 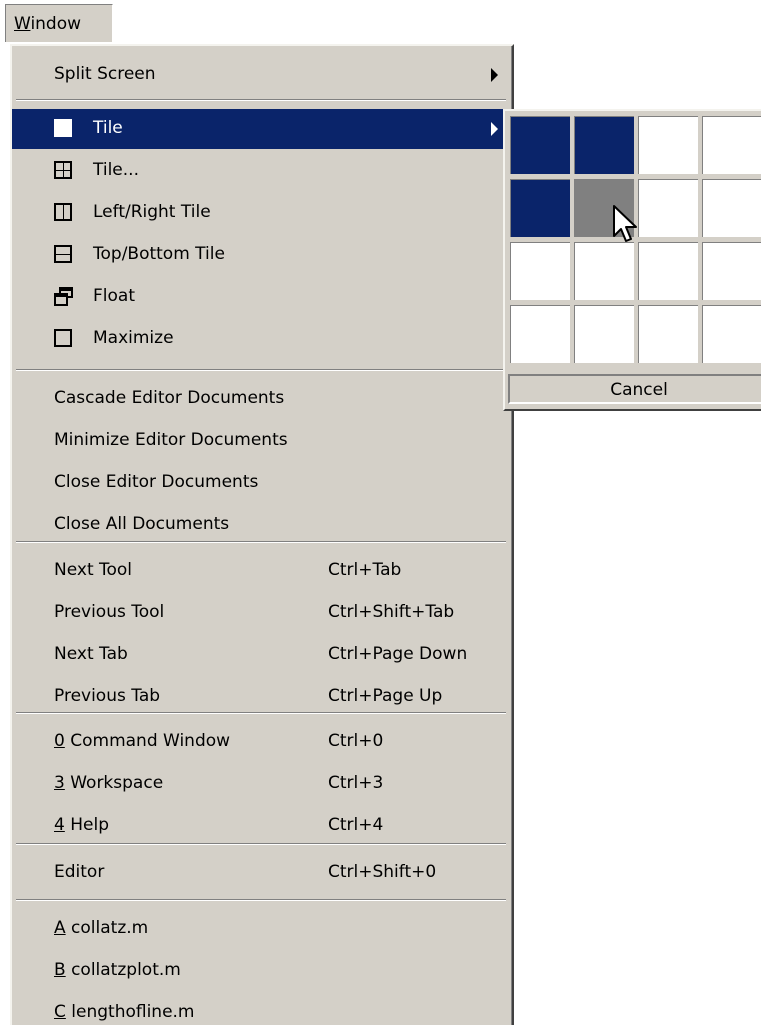 I want to click on tile-cell-r1c4, so click(x=731, y=145).